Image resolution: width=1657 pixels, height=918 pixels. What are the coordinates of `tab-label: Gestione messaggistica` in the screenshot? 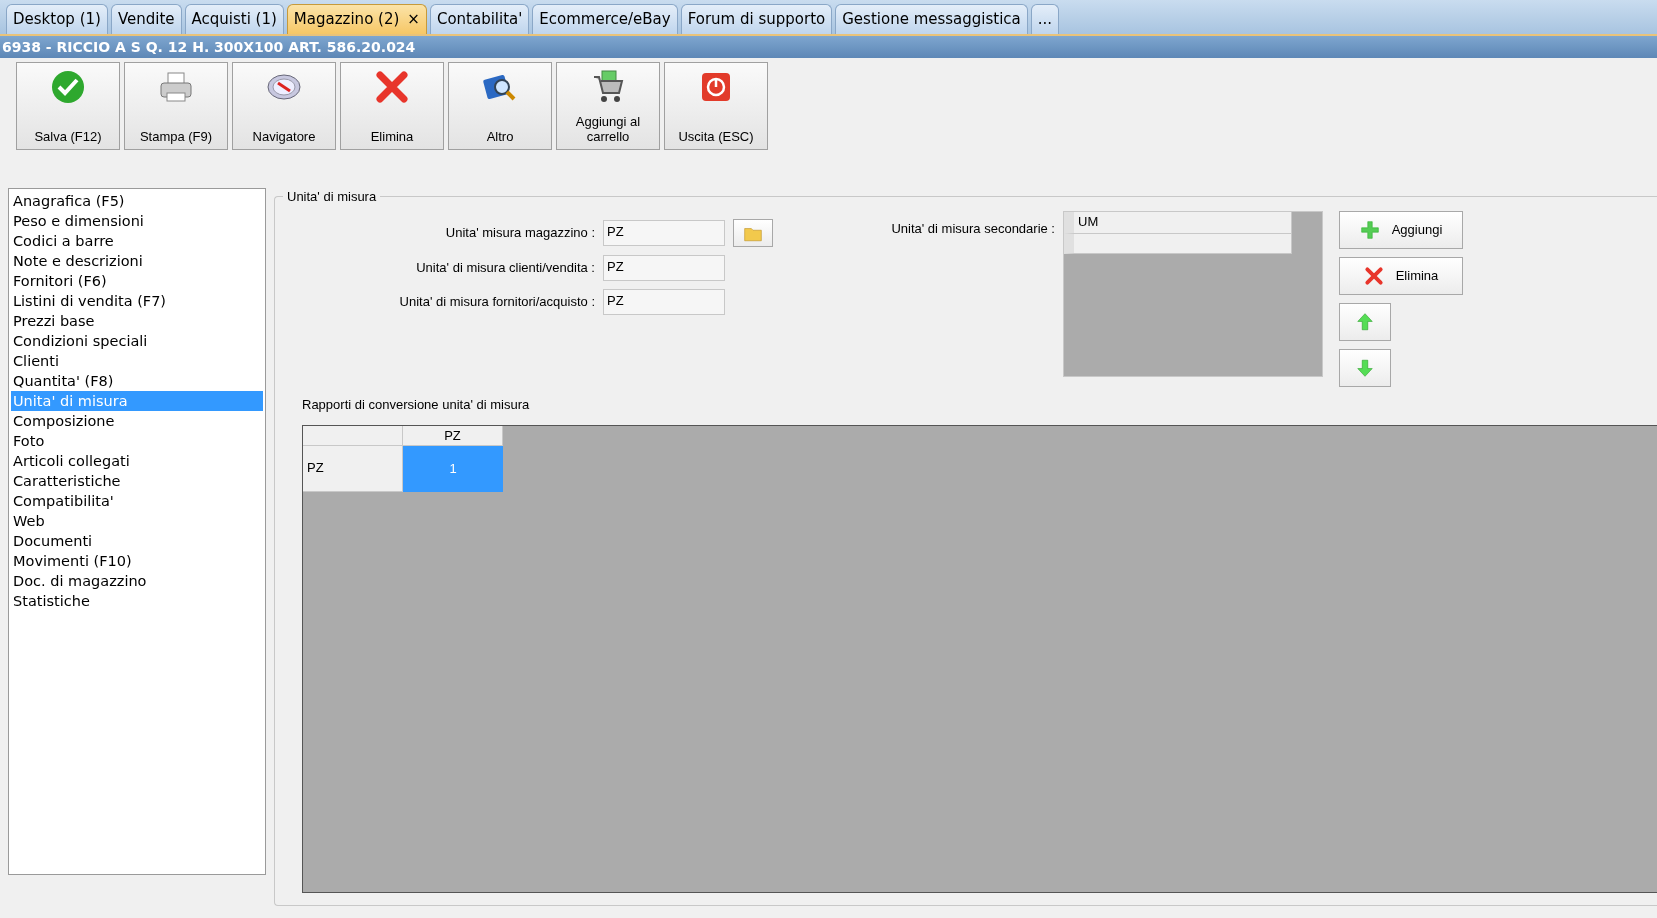 It's located at (931, 21).